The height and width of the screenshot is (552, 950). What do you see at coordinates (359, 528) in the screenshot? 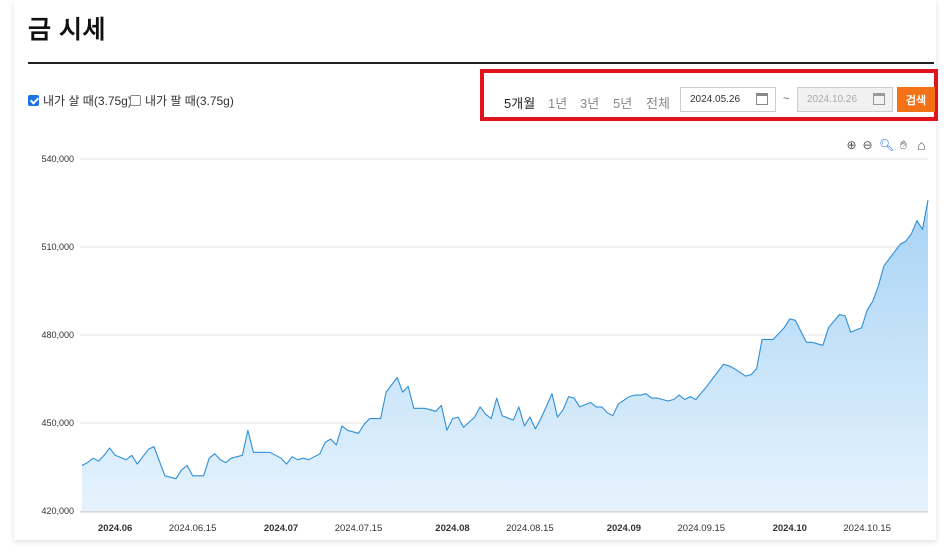
I see `x-tick-label: 2024.07.15` at bounding box center [359, 528].